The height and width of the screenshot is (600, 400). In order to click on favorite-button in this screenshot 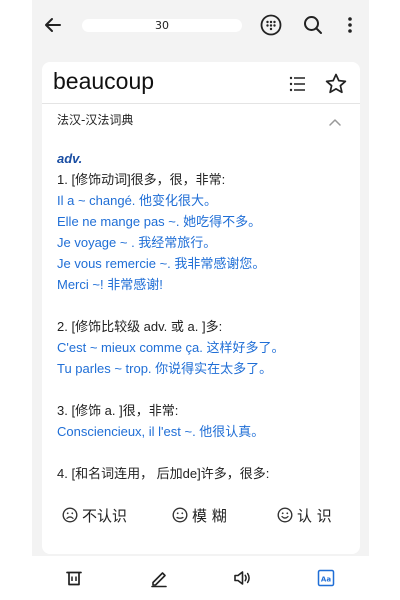, I will do `click(336, 84)`.